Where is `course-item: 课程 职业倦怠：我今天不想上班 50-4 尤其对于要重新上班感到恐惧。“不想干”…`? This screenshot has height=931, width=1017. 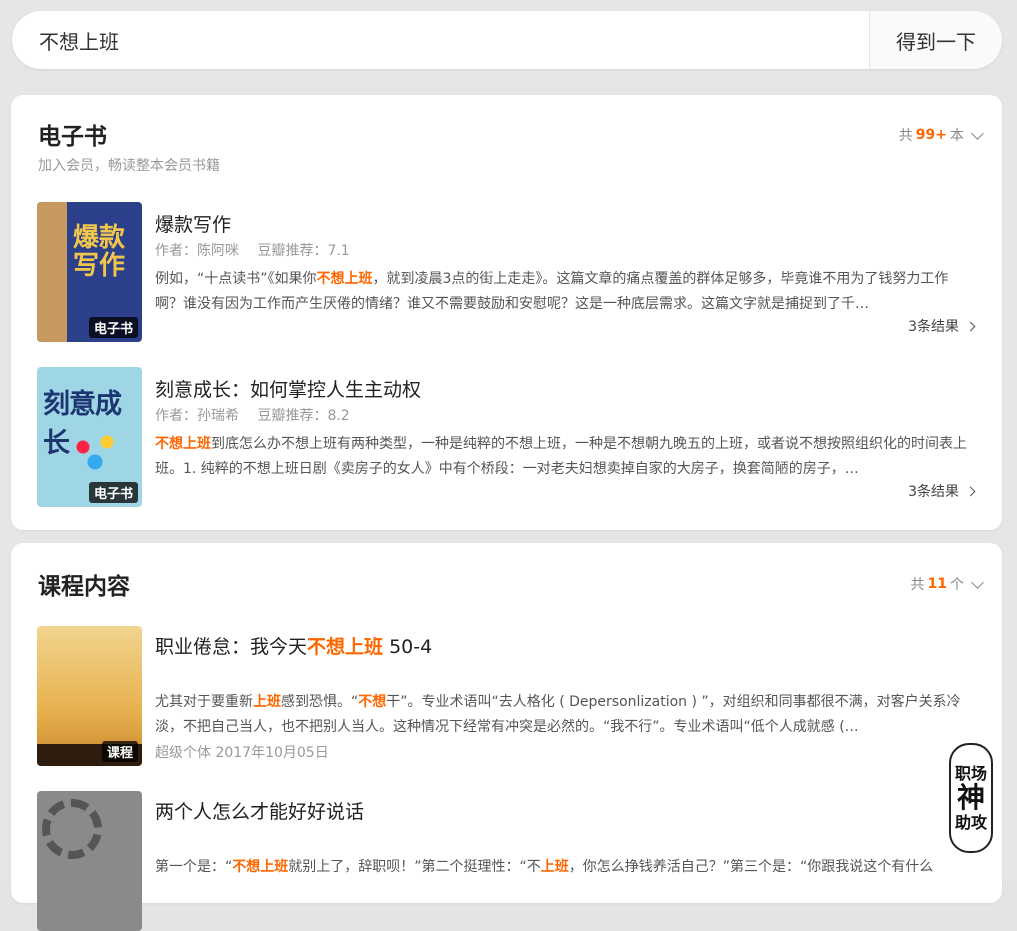
course-item: 课程 职业倦怠：我今天不想上班 50-4 尤其对于要重新上班感到恐惧。“不想干”… is located at coordinates (509, 696).